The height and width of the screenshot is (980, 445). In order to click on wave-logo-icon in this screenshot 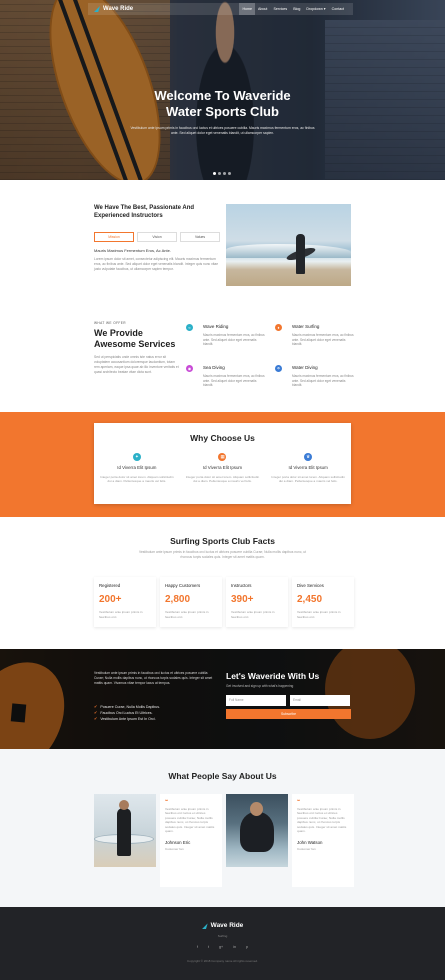, I will do `click(204, 926)`.